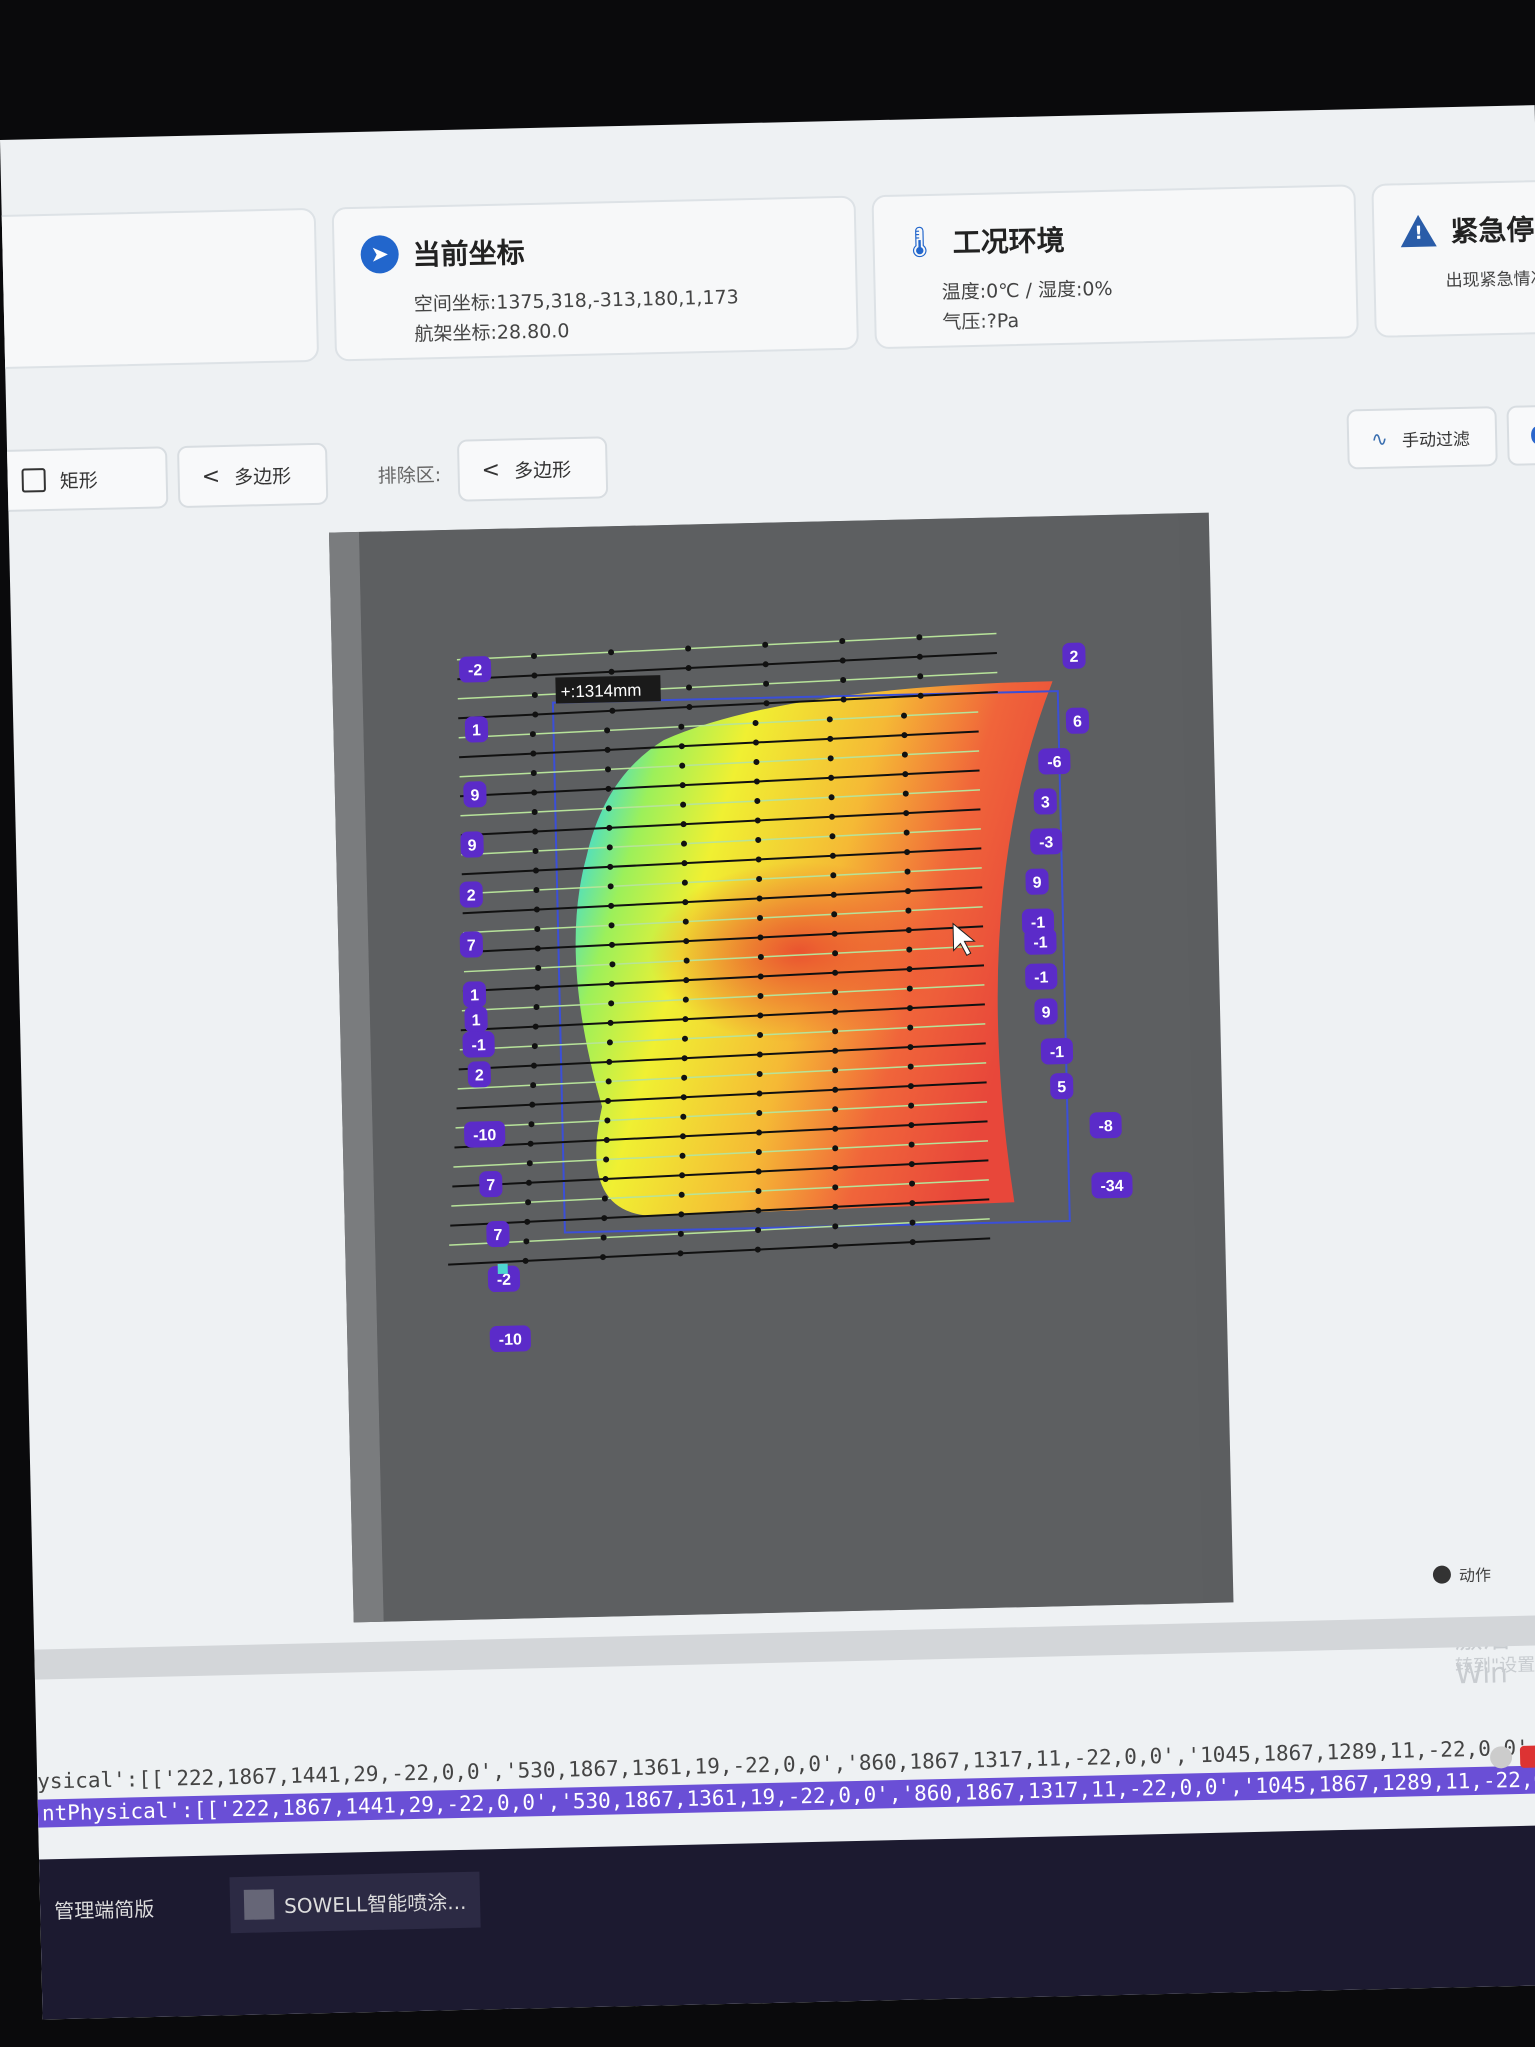  Describe the element at coordinates (1009, 241) in the screenshot. I see `environment-title: 工况环境` at that location.